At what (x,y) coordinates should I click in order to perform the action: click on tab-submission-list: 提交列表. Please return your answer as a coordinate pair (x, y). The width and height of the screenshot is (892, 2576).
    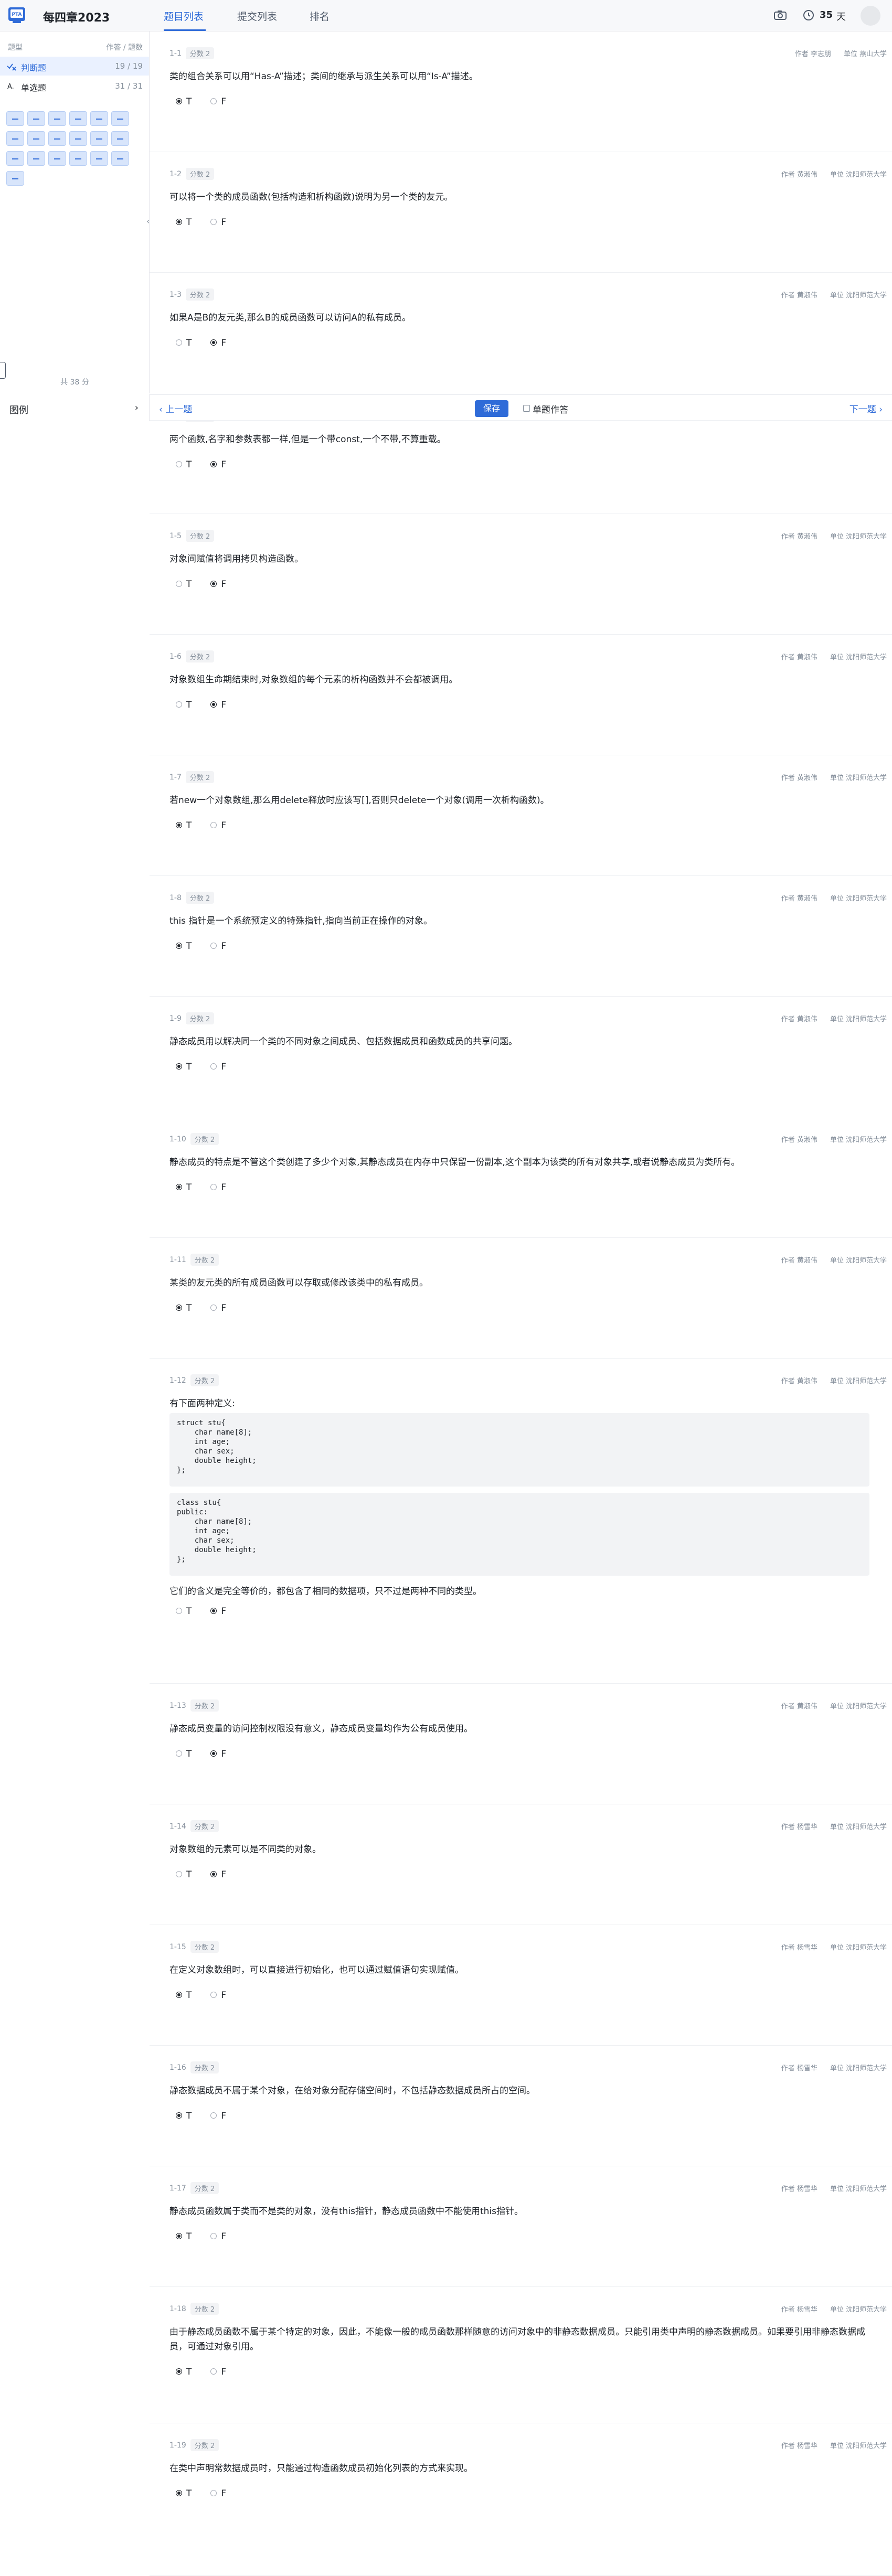
    Looking at the image, I should click on (257, 16).